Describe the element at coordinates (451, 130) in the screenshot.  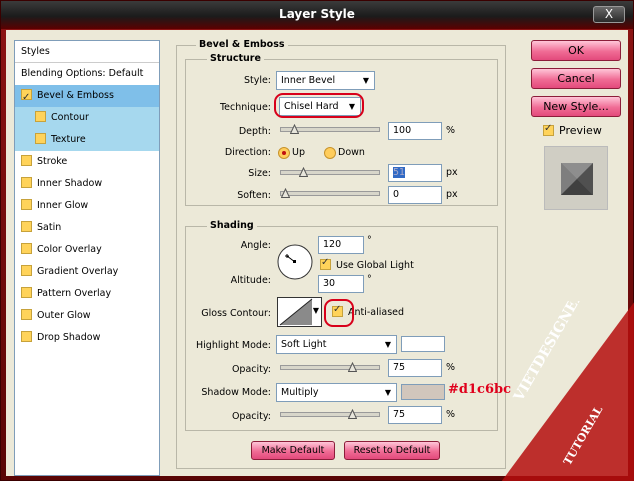
I see `depth-unit: %` at that location.